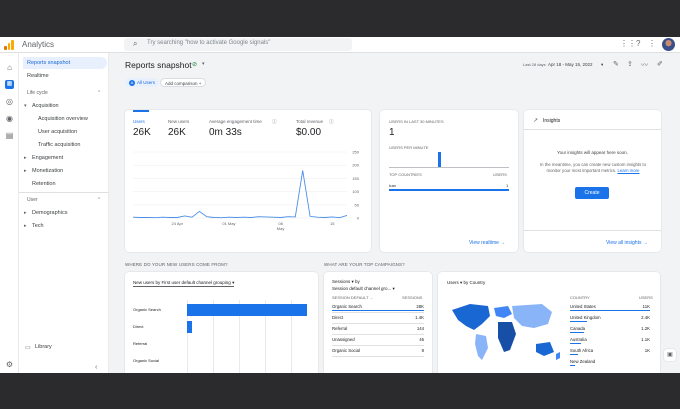 This screenshot has height=409, width=680. What do you see at coordinates (343, 339) in the screenshot?
I see `session-row-name: Unassigned` at bounding box center [343, 339].